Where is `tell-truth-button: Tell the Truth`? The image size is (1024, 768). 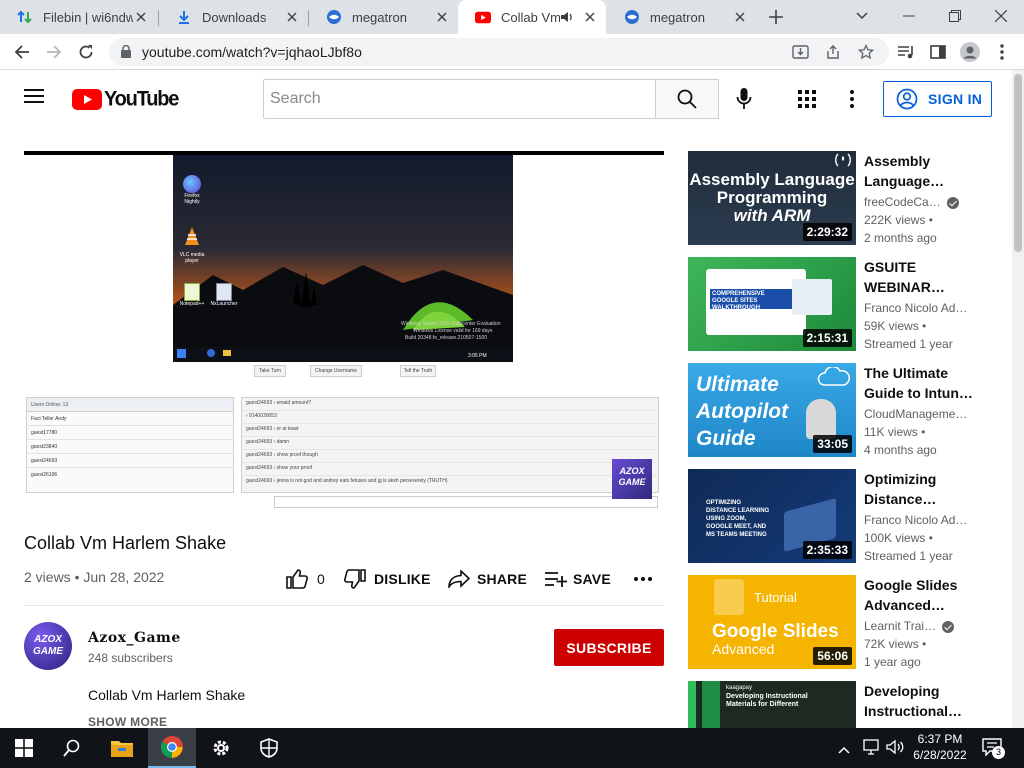 tell-truth-button: Tell the Truth is located at coordinates (418, 371).